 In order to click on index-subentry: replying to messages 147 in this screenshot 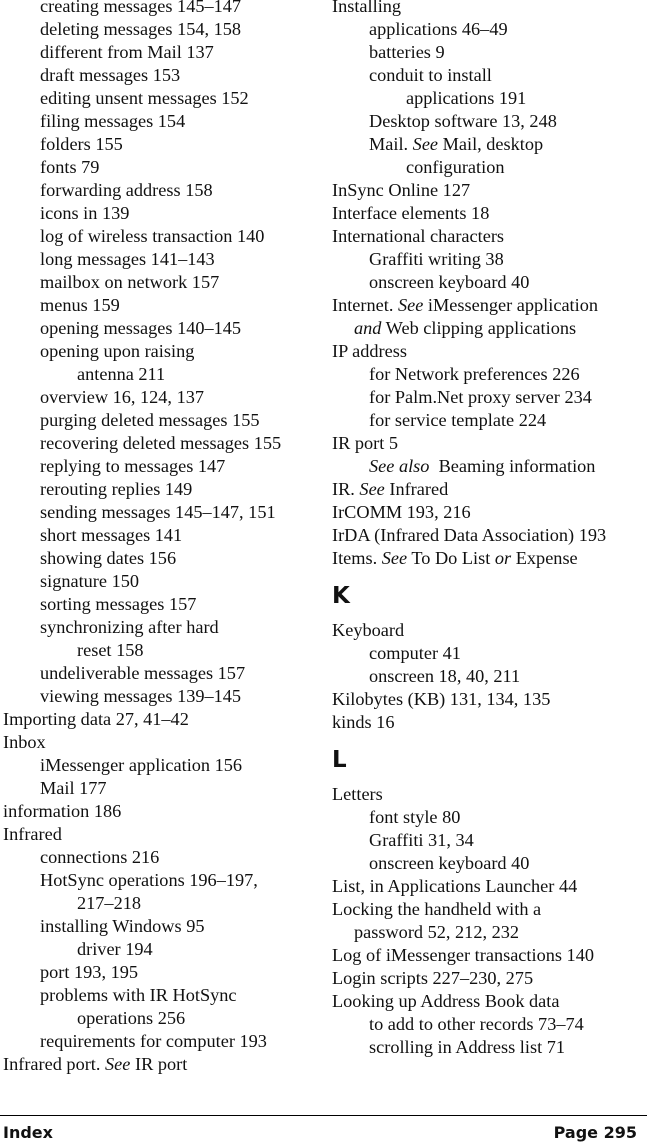, I will do `click(163, 466)`.